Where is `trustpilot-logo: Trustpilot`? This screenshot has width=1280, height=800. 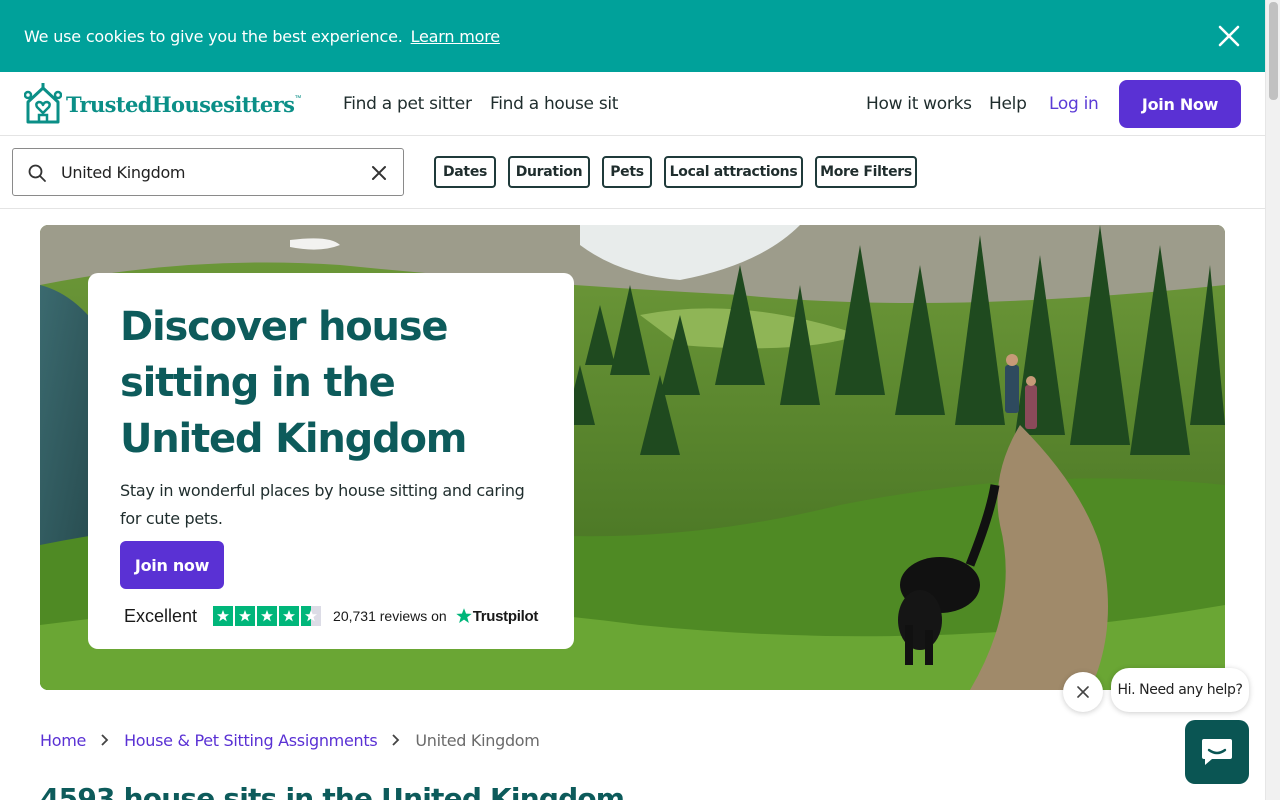
trustpilot-logo: Trustpilot is located at coordinates (496, 616).